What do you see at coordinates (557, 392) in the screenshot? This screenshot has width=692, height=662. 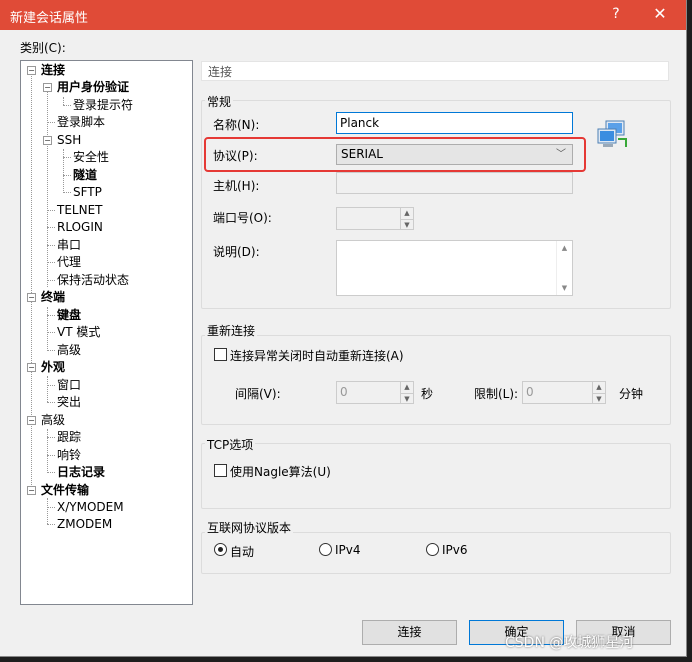 I see `limit-input: 0` at bounding box center [557, 392].